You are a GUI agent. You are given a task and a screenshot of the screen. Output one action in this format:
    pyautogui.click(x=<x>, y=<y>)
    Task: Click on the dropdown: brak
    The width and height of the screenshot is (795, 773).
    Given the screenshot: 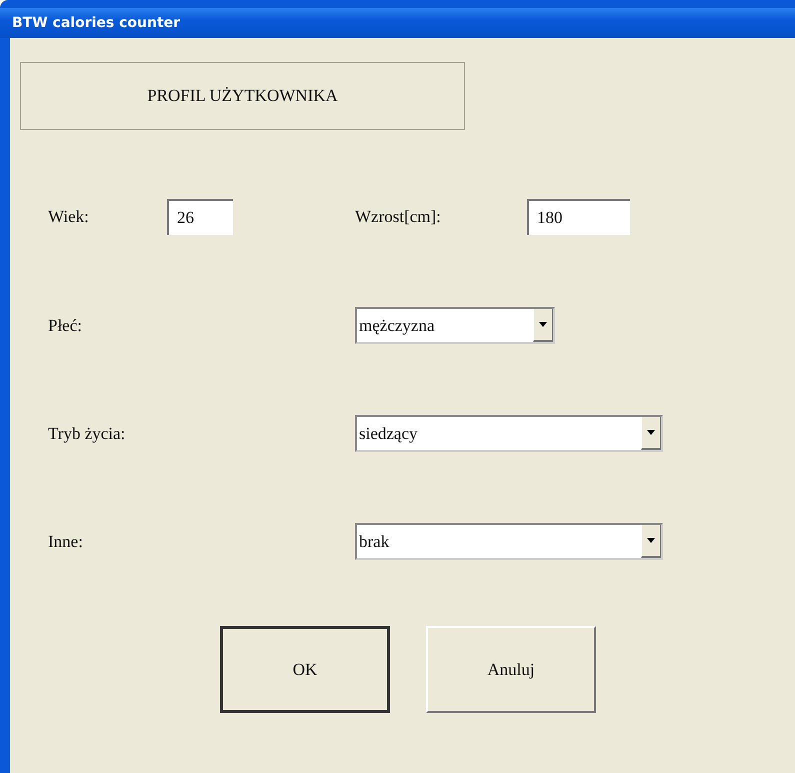 What is the action you would take?
    pyautogui.click(x=509, y=541)
    